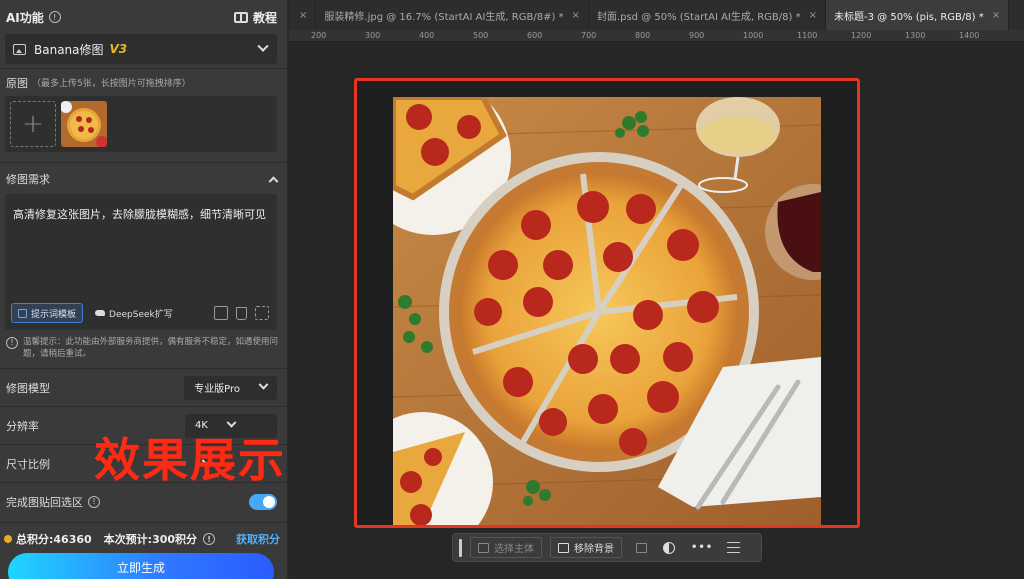 The height and width of the screenshot is (579, 1024). I want to click on pizza-thumbnail-image, so click(84, 124).